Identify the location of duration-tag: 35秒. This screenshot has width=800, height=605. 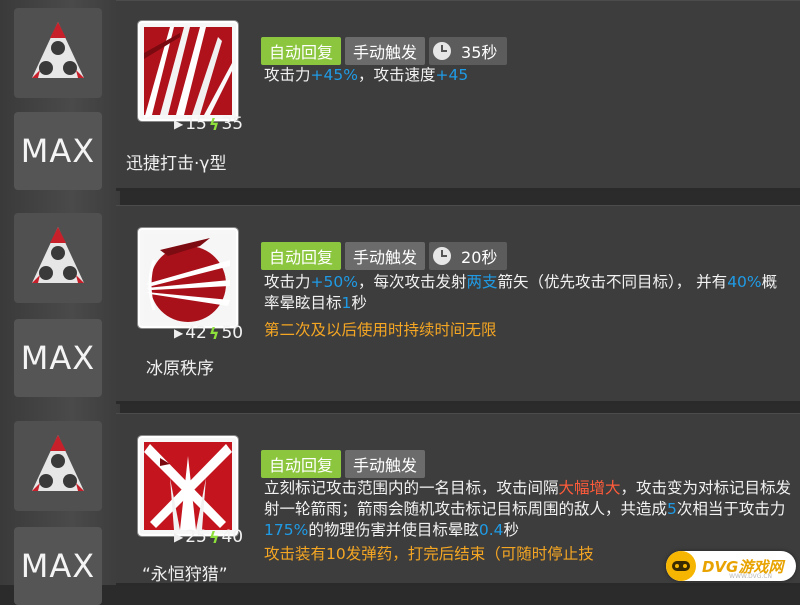
(468, 51).